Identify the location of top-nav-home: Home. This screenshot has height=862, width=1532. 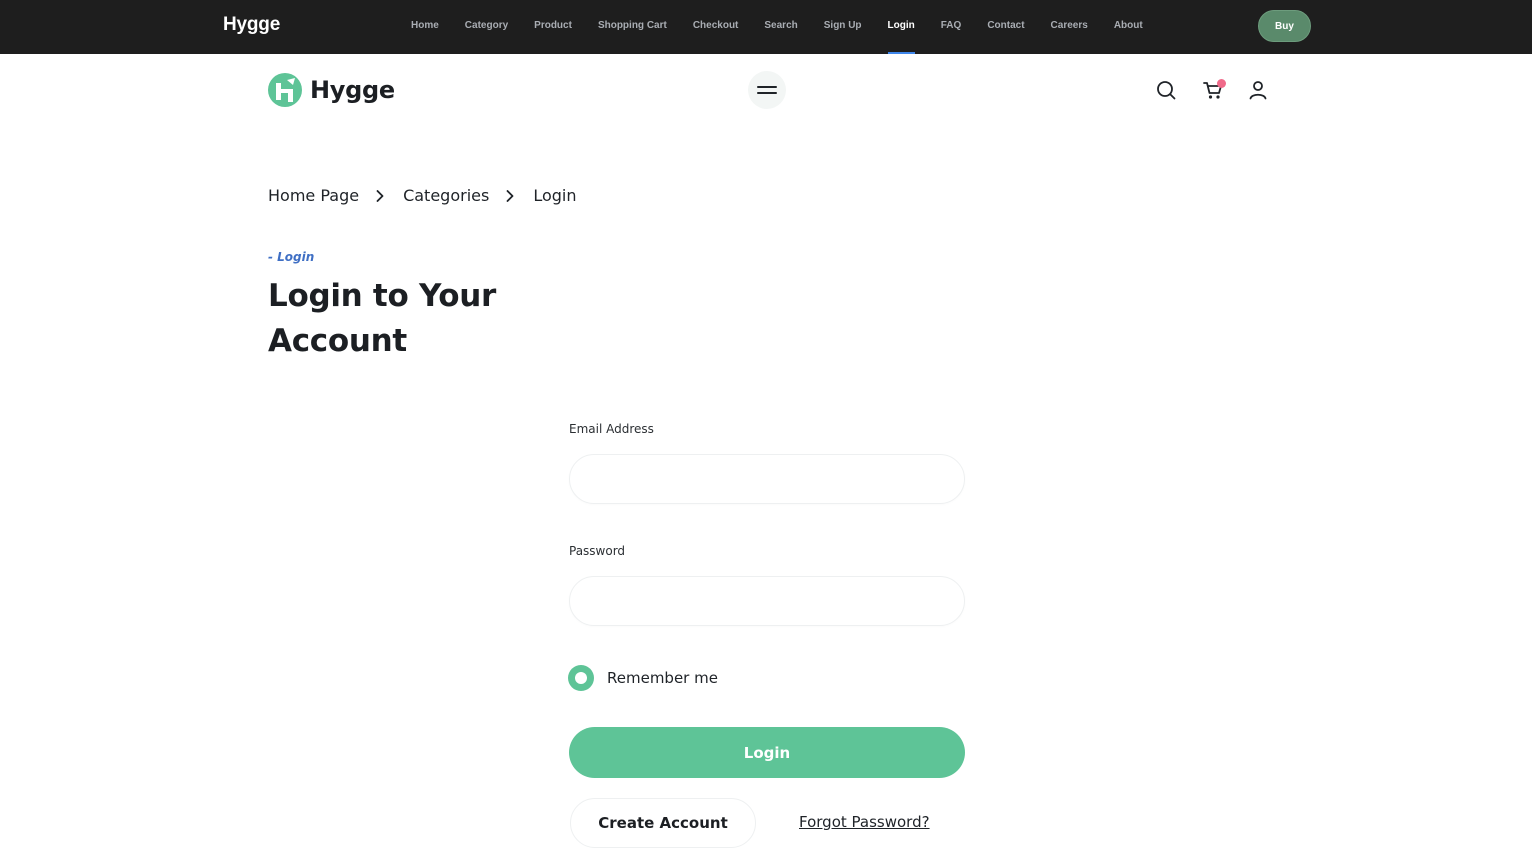
(425, 27).